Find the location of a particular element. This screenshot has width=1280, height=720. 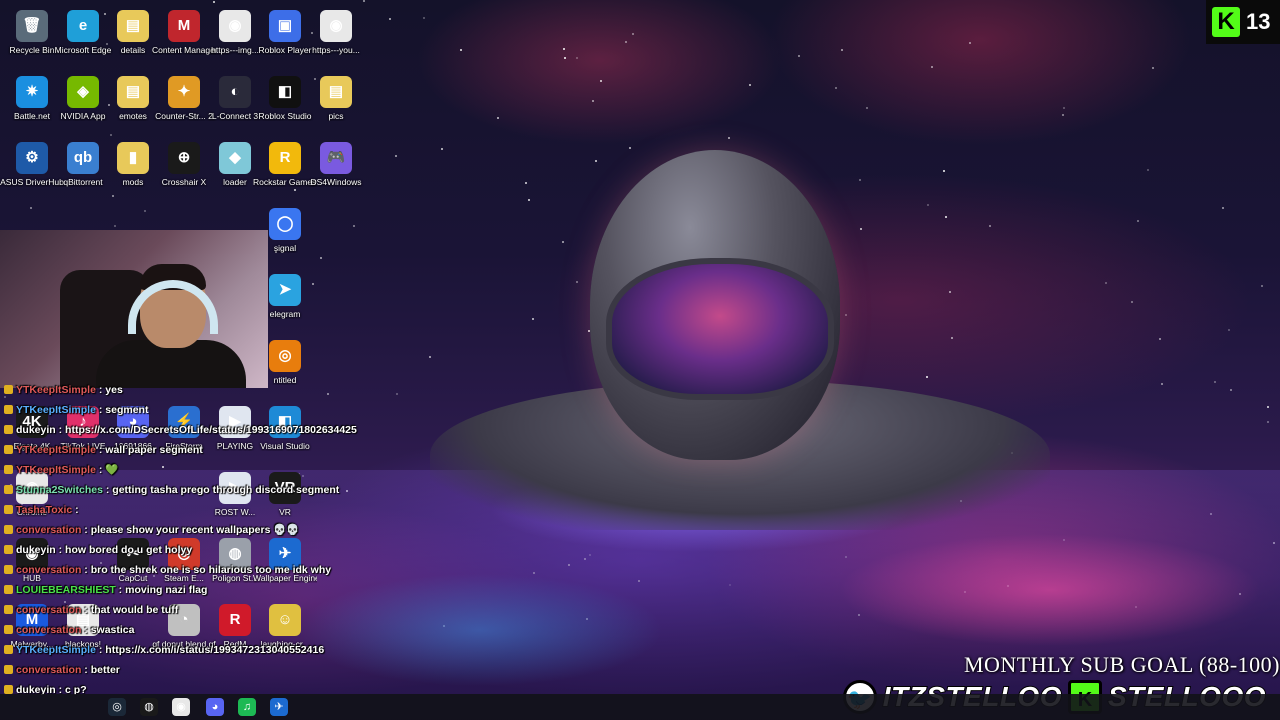

chat-text: that would be tuff is located at coordinates (134, 610).